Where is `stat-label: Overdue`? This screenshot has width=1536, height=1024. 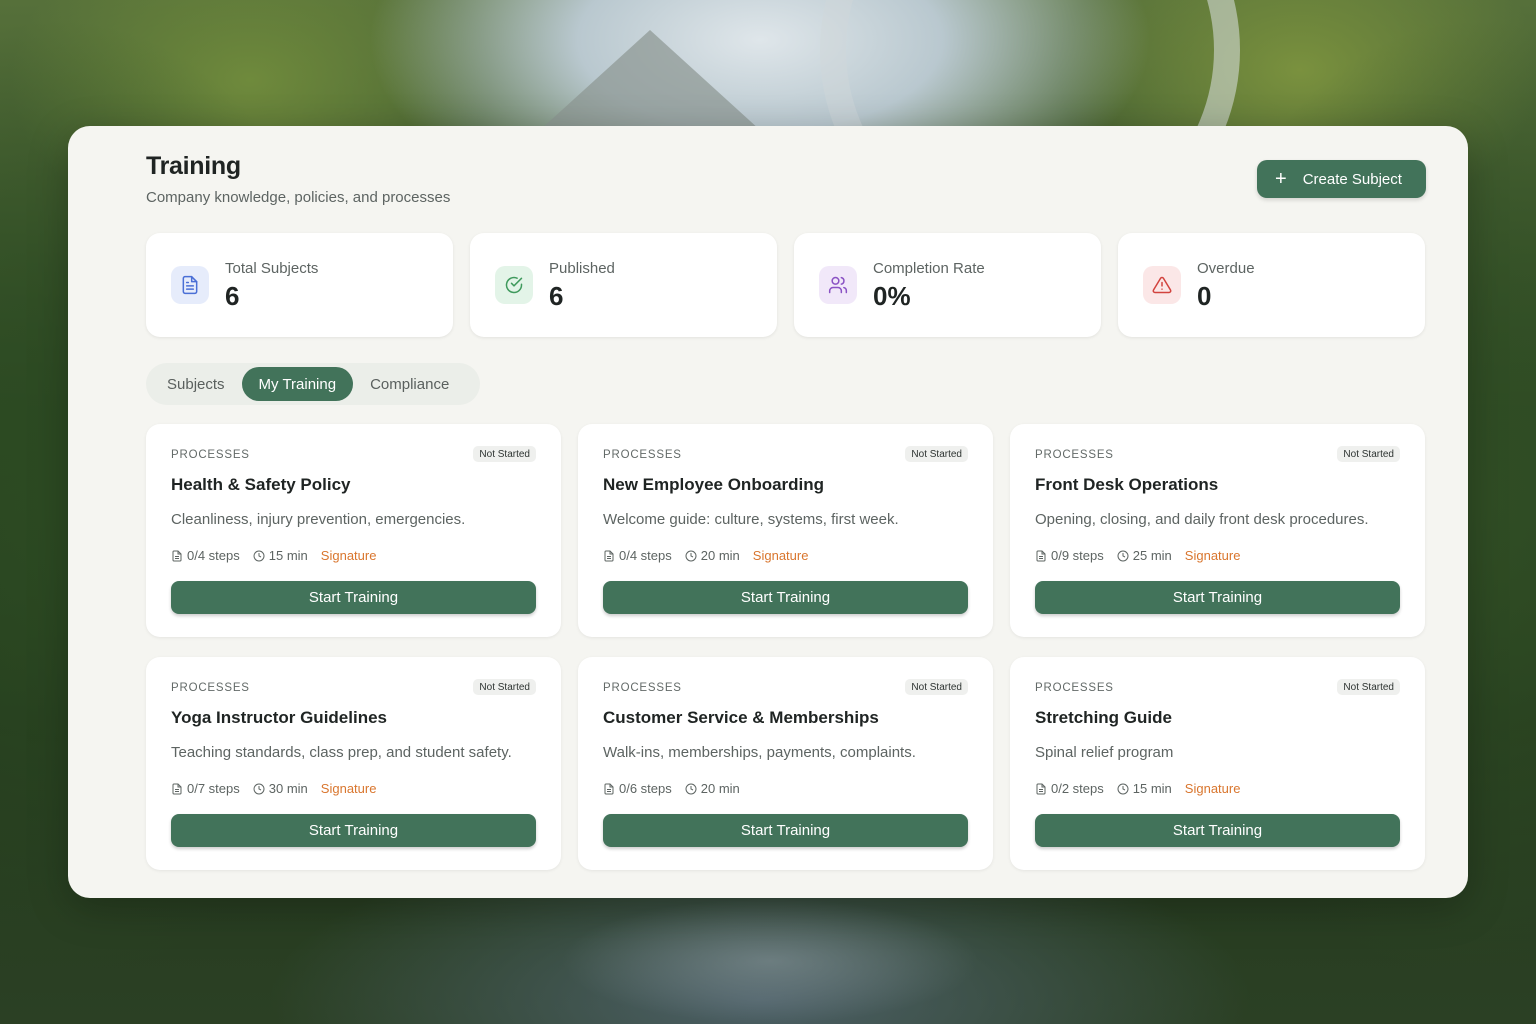 stat-label: Overdue is located at coordinates (1226, 268).